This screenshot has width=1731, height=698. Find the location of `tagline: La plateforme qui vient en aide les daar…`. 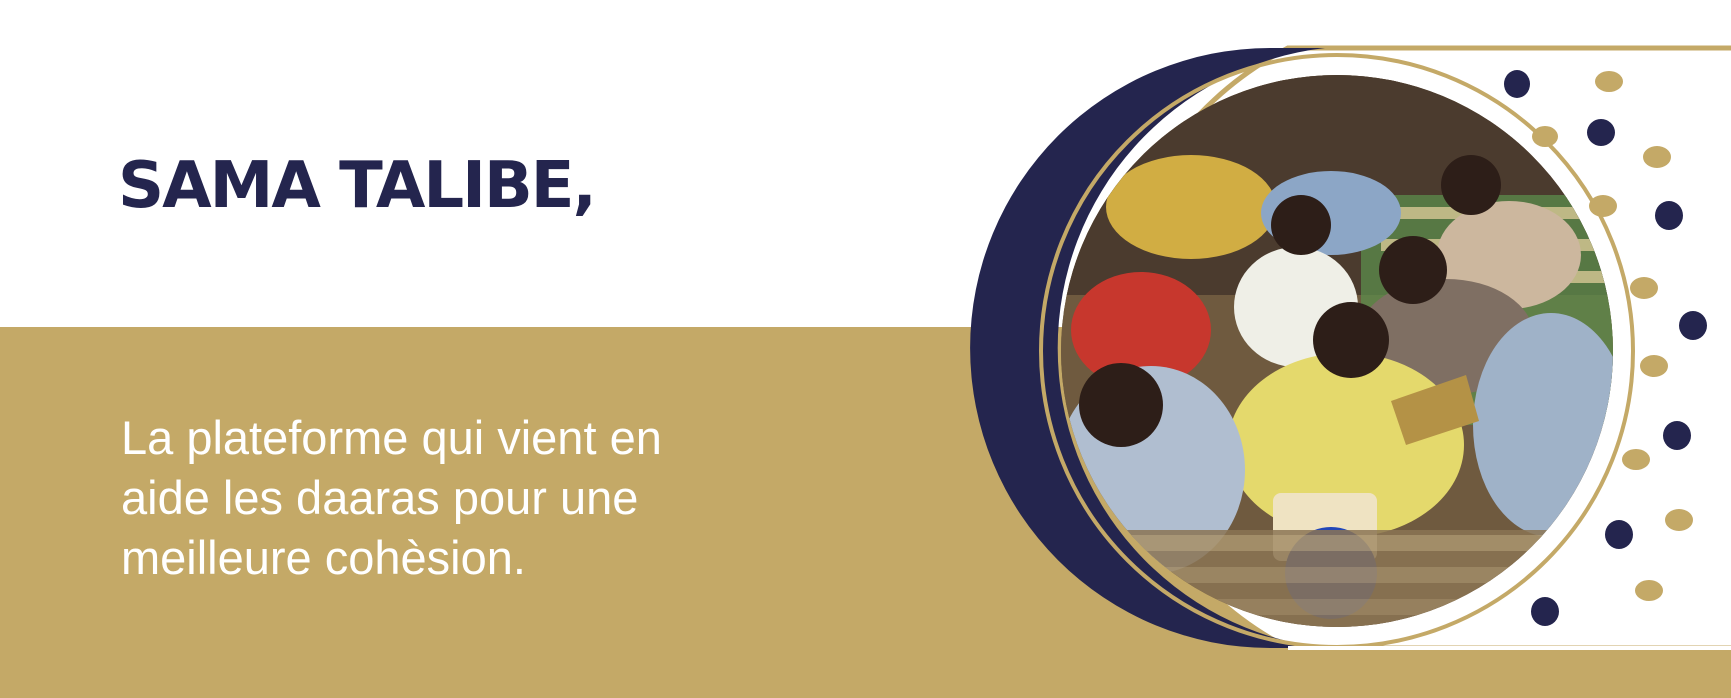

tagline: La plateforme qui vient en aide les daar… is located at coordinates (391, 497).